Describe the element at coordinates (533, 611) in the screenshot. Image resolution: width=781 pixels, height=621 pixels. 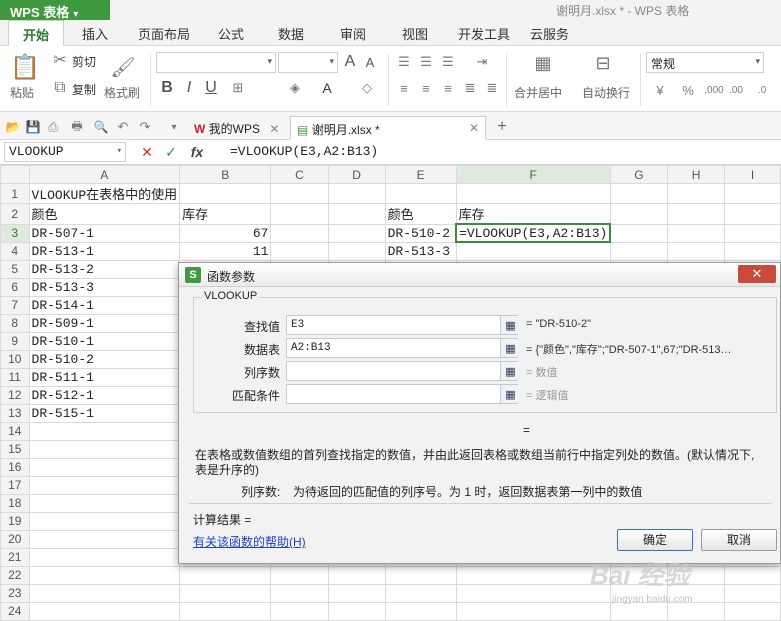
I see `cell-f24` at that location.